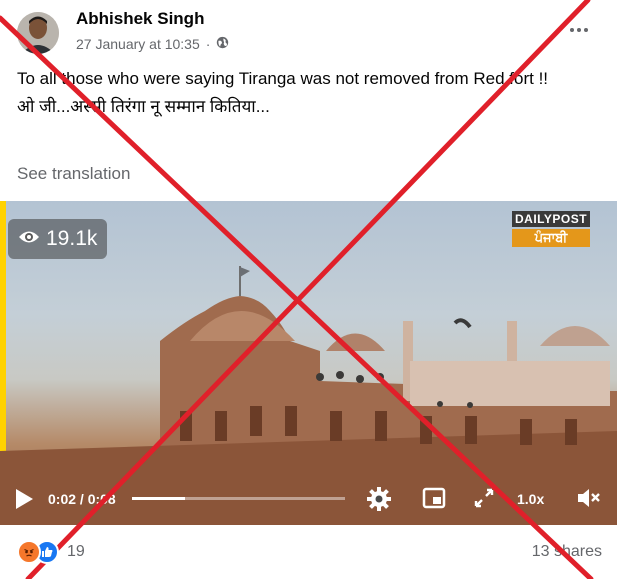  What do you see at coordinates (238, 498) in the screenshot?
I see `video-progress-bar` at bounding box center [238, 498].